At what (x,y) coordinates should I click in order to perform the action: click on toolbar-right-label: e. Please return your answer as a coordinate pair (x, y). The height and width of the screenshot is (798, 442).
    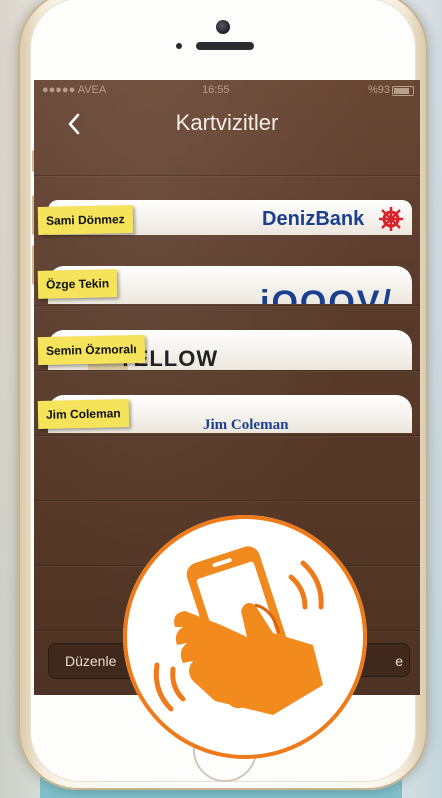
    Looking at the image, I should click on (399, 661).